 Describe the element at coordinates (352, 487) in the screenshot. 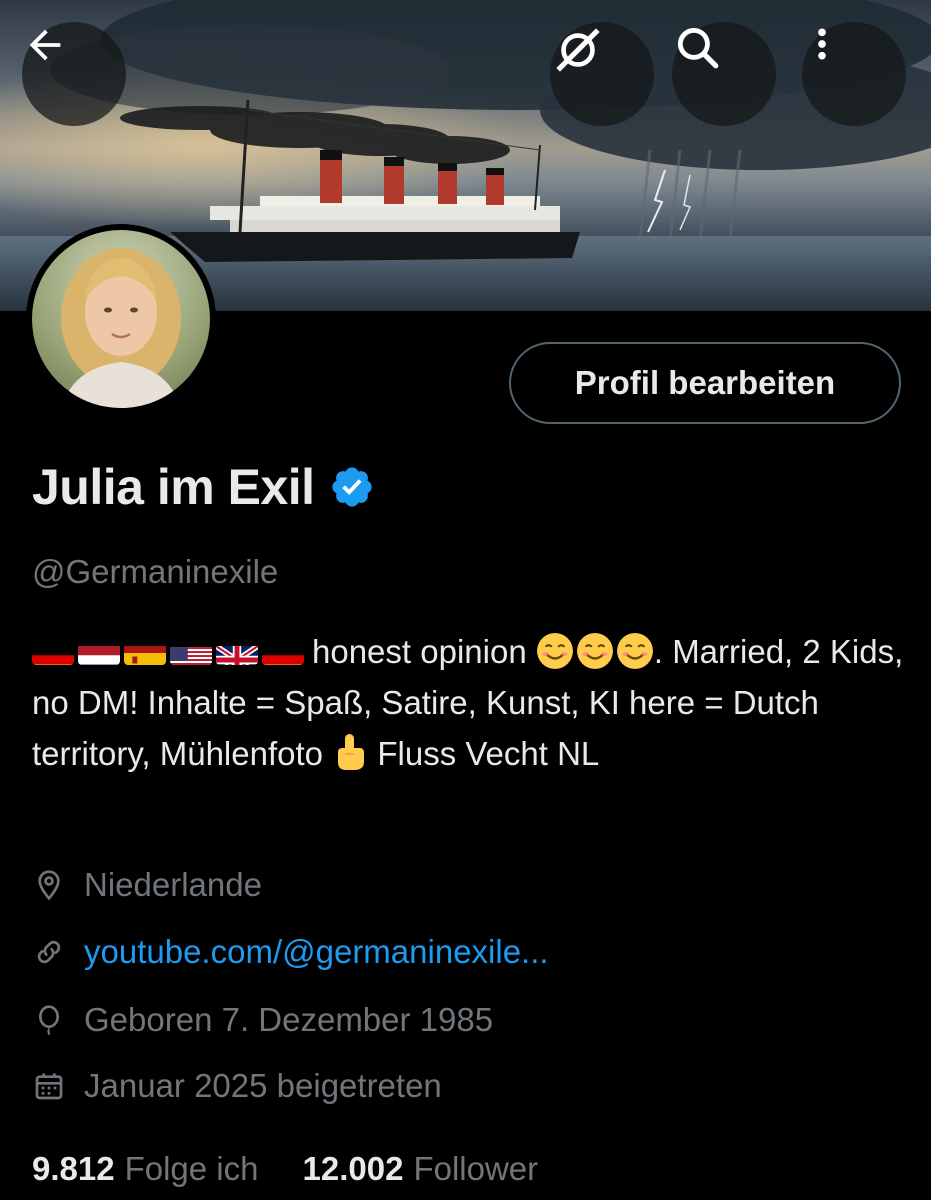

I see `verified-badge-icon` at that location.